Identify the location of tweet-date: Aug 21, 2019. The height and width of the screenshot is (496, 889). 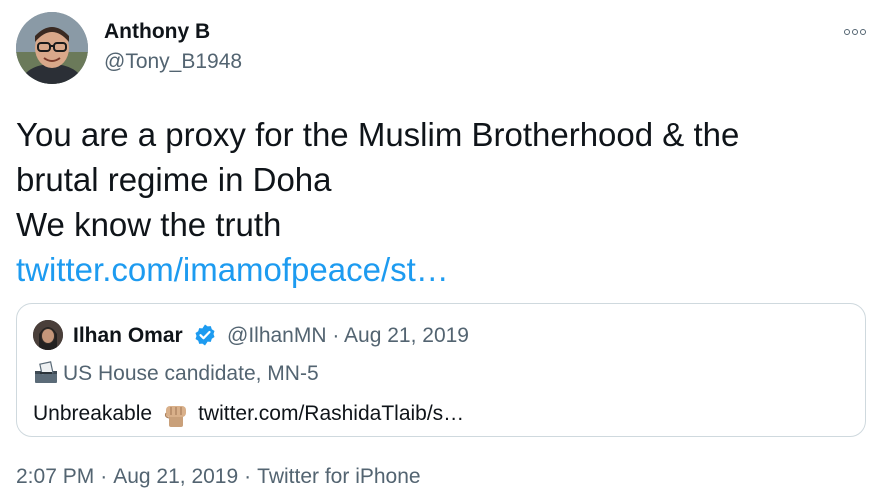
(175, 476).